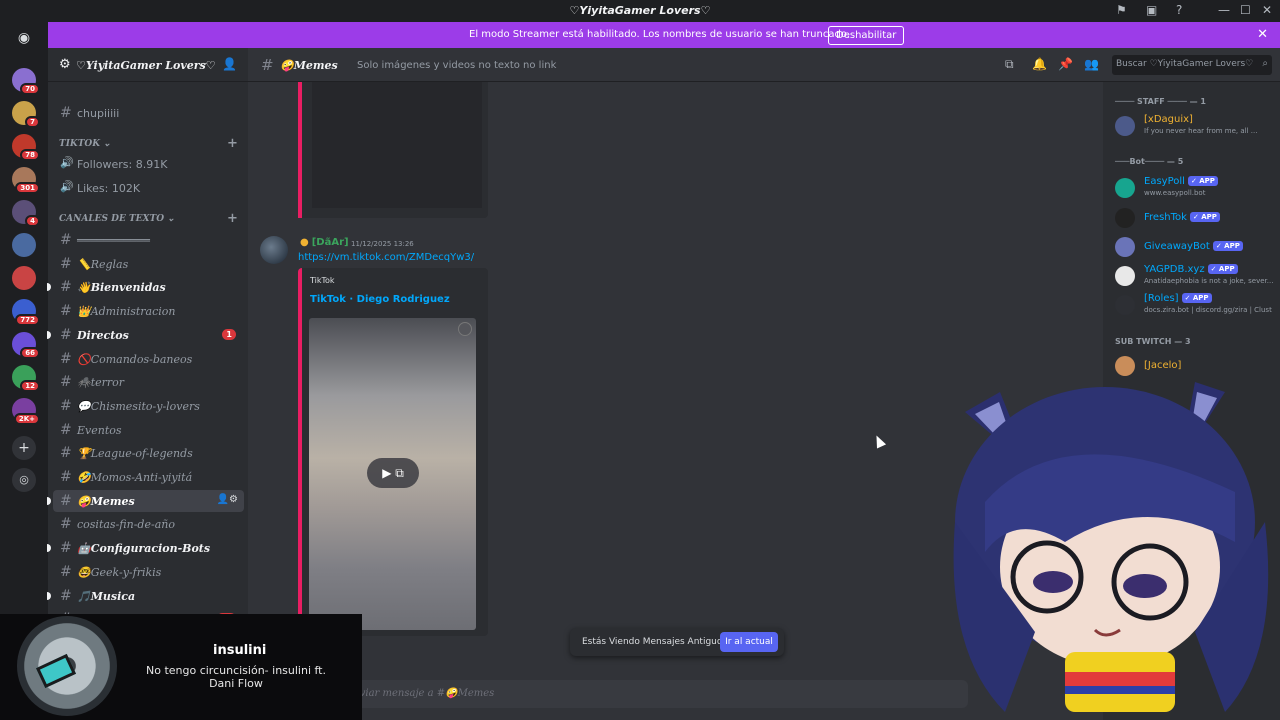  What do you see at coordinates (1091, 64) in the screenshot?
I see `members-icon: 👥` at bounding box center [1091, 64].